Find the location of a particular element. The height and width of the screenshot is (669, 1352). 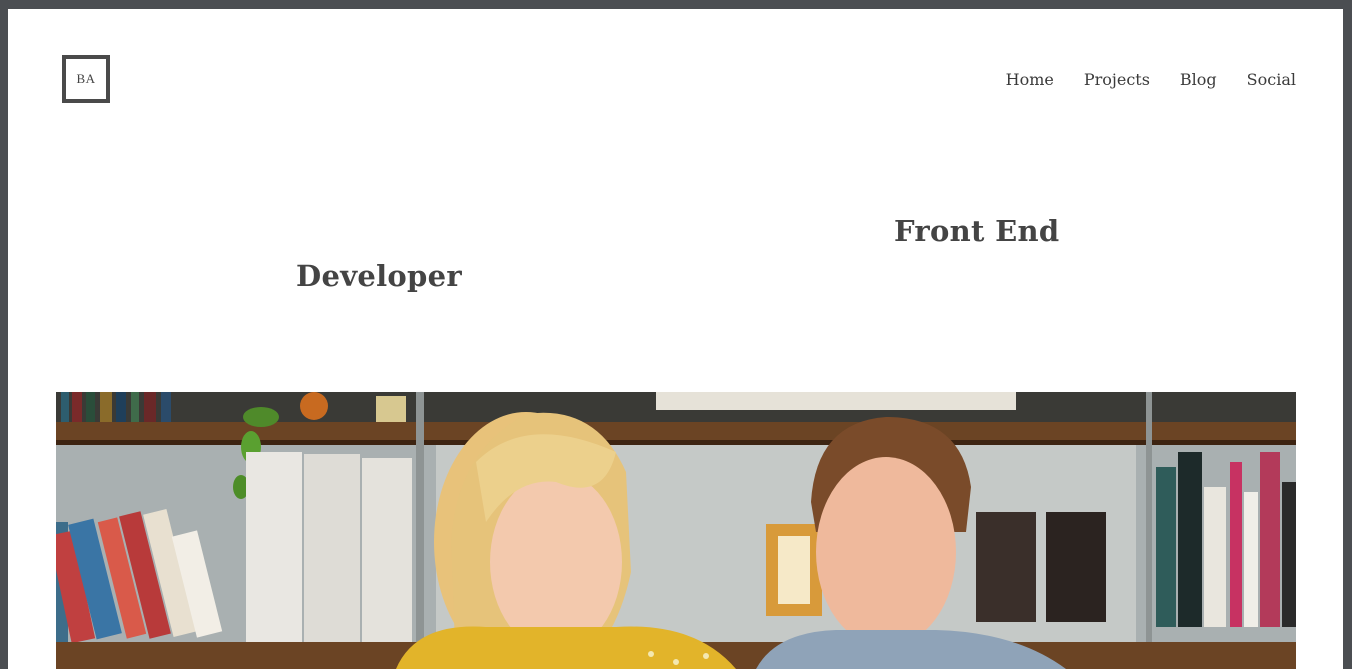

nav-blog: Blog is located at coordinates (1198, 79).